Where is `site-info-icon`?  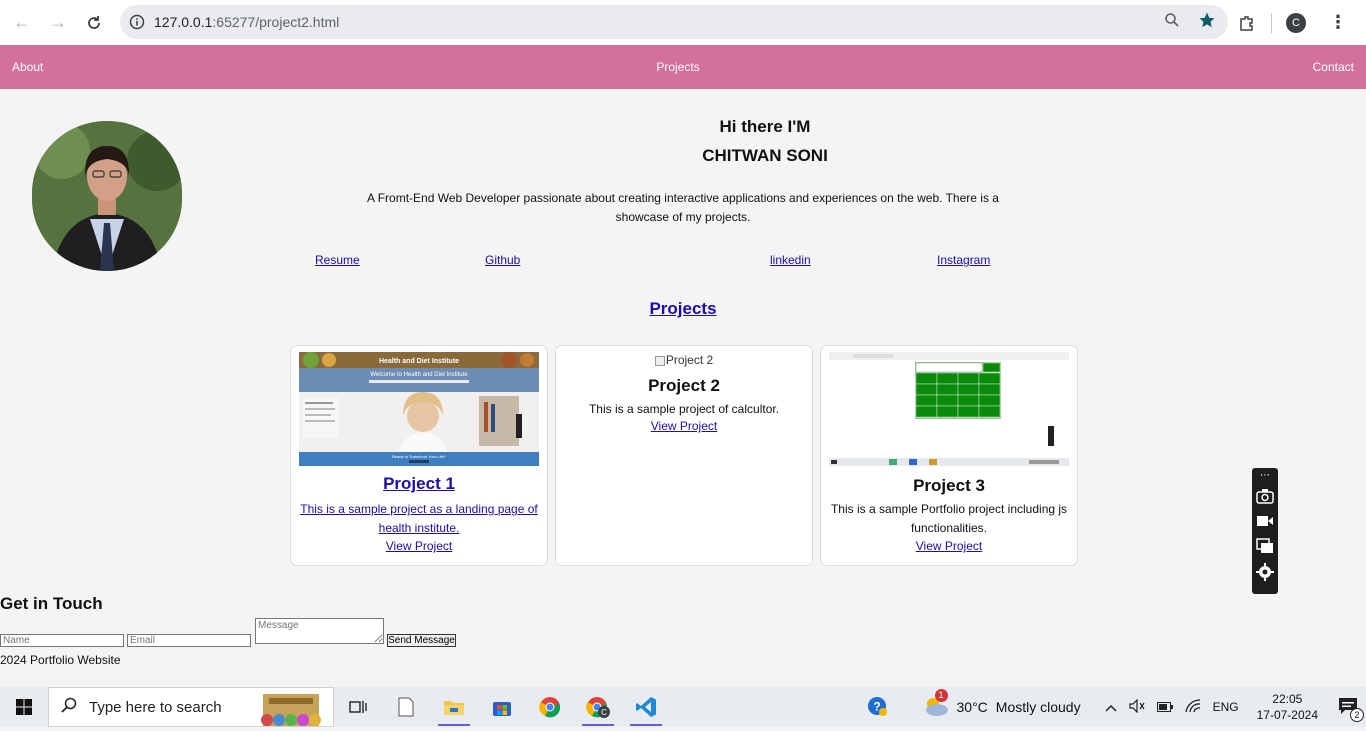 site-info-icon is located at coordinates (137, 22).